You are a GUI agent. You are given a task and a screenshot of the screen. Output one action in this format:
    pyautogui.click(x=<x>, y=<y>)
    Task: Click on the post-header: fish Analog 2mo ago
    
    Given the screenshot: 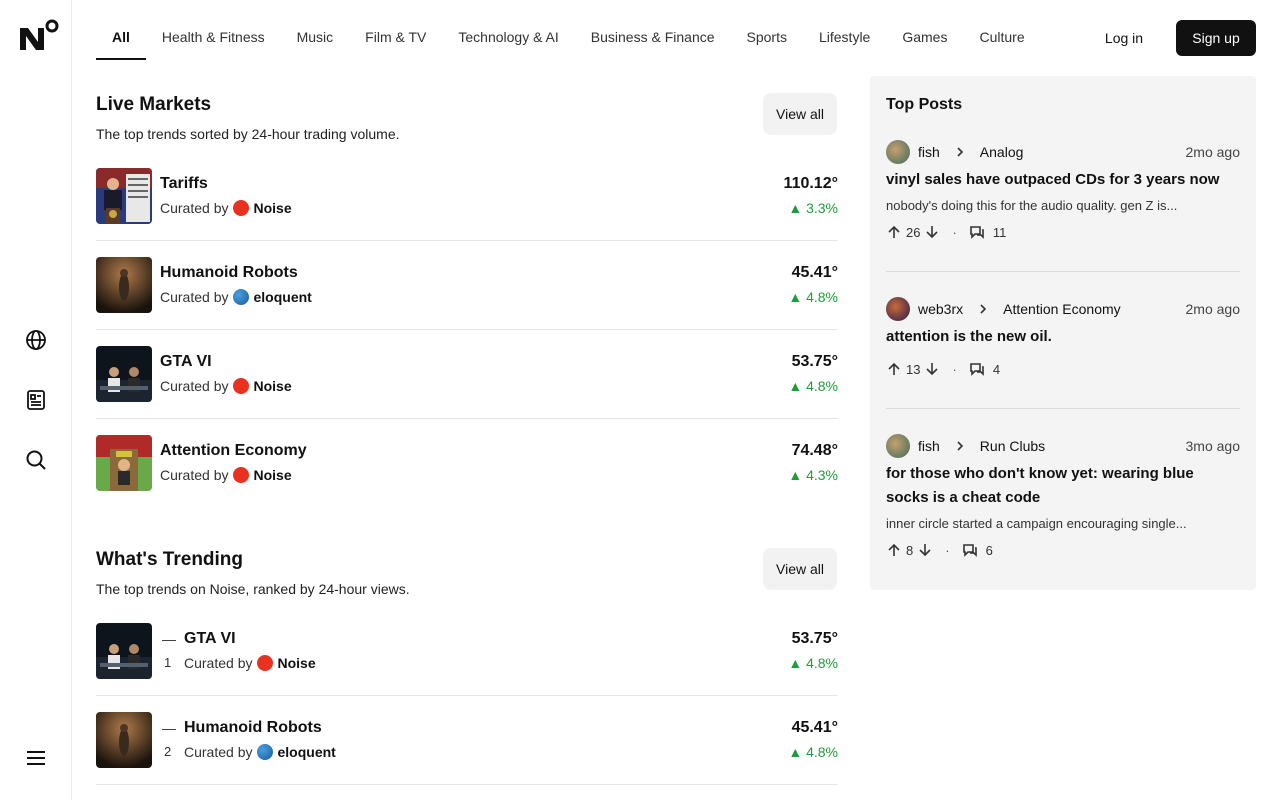 What is the action you would take?
    pyautogui.click(x=1063, y=152)
    